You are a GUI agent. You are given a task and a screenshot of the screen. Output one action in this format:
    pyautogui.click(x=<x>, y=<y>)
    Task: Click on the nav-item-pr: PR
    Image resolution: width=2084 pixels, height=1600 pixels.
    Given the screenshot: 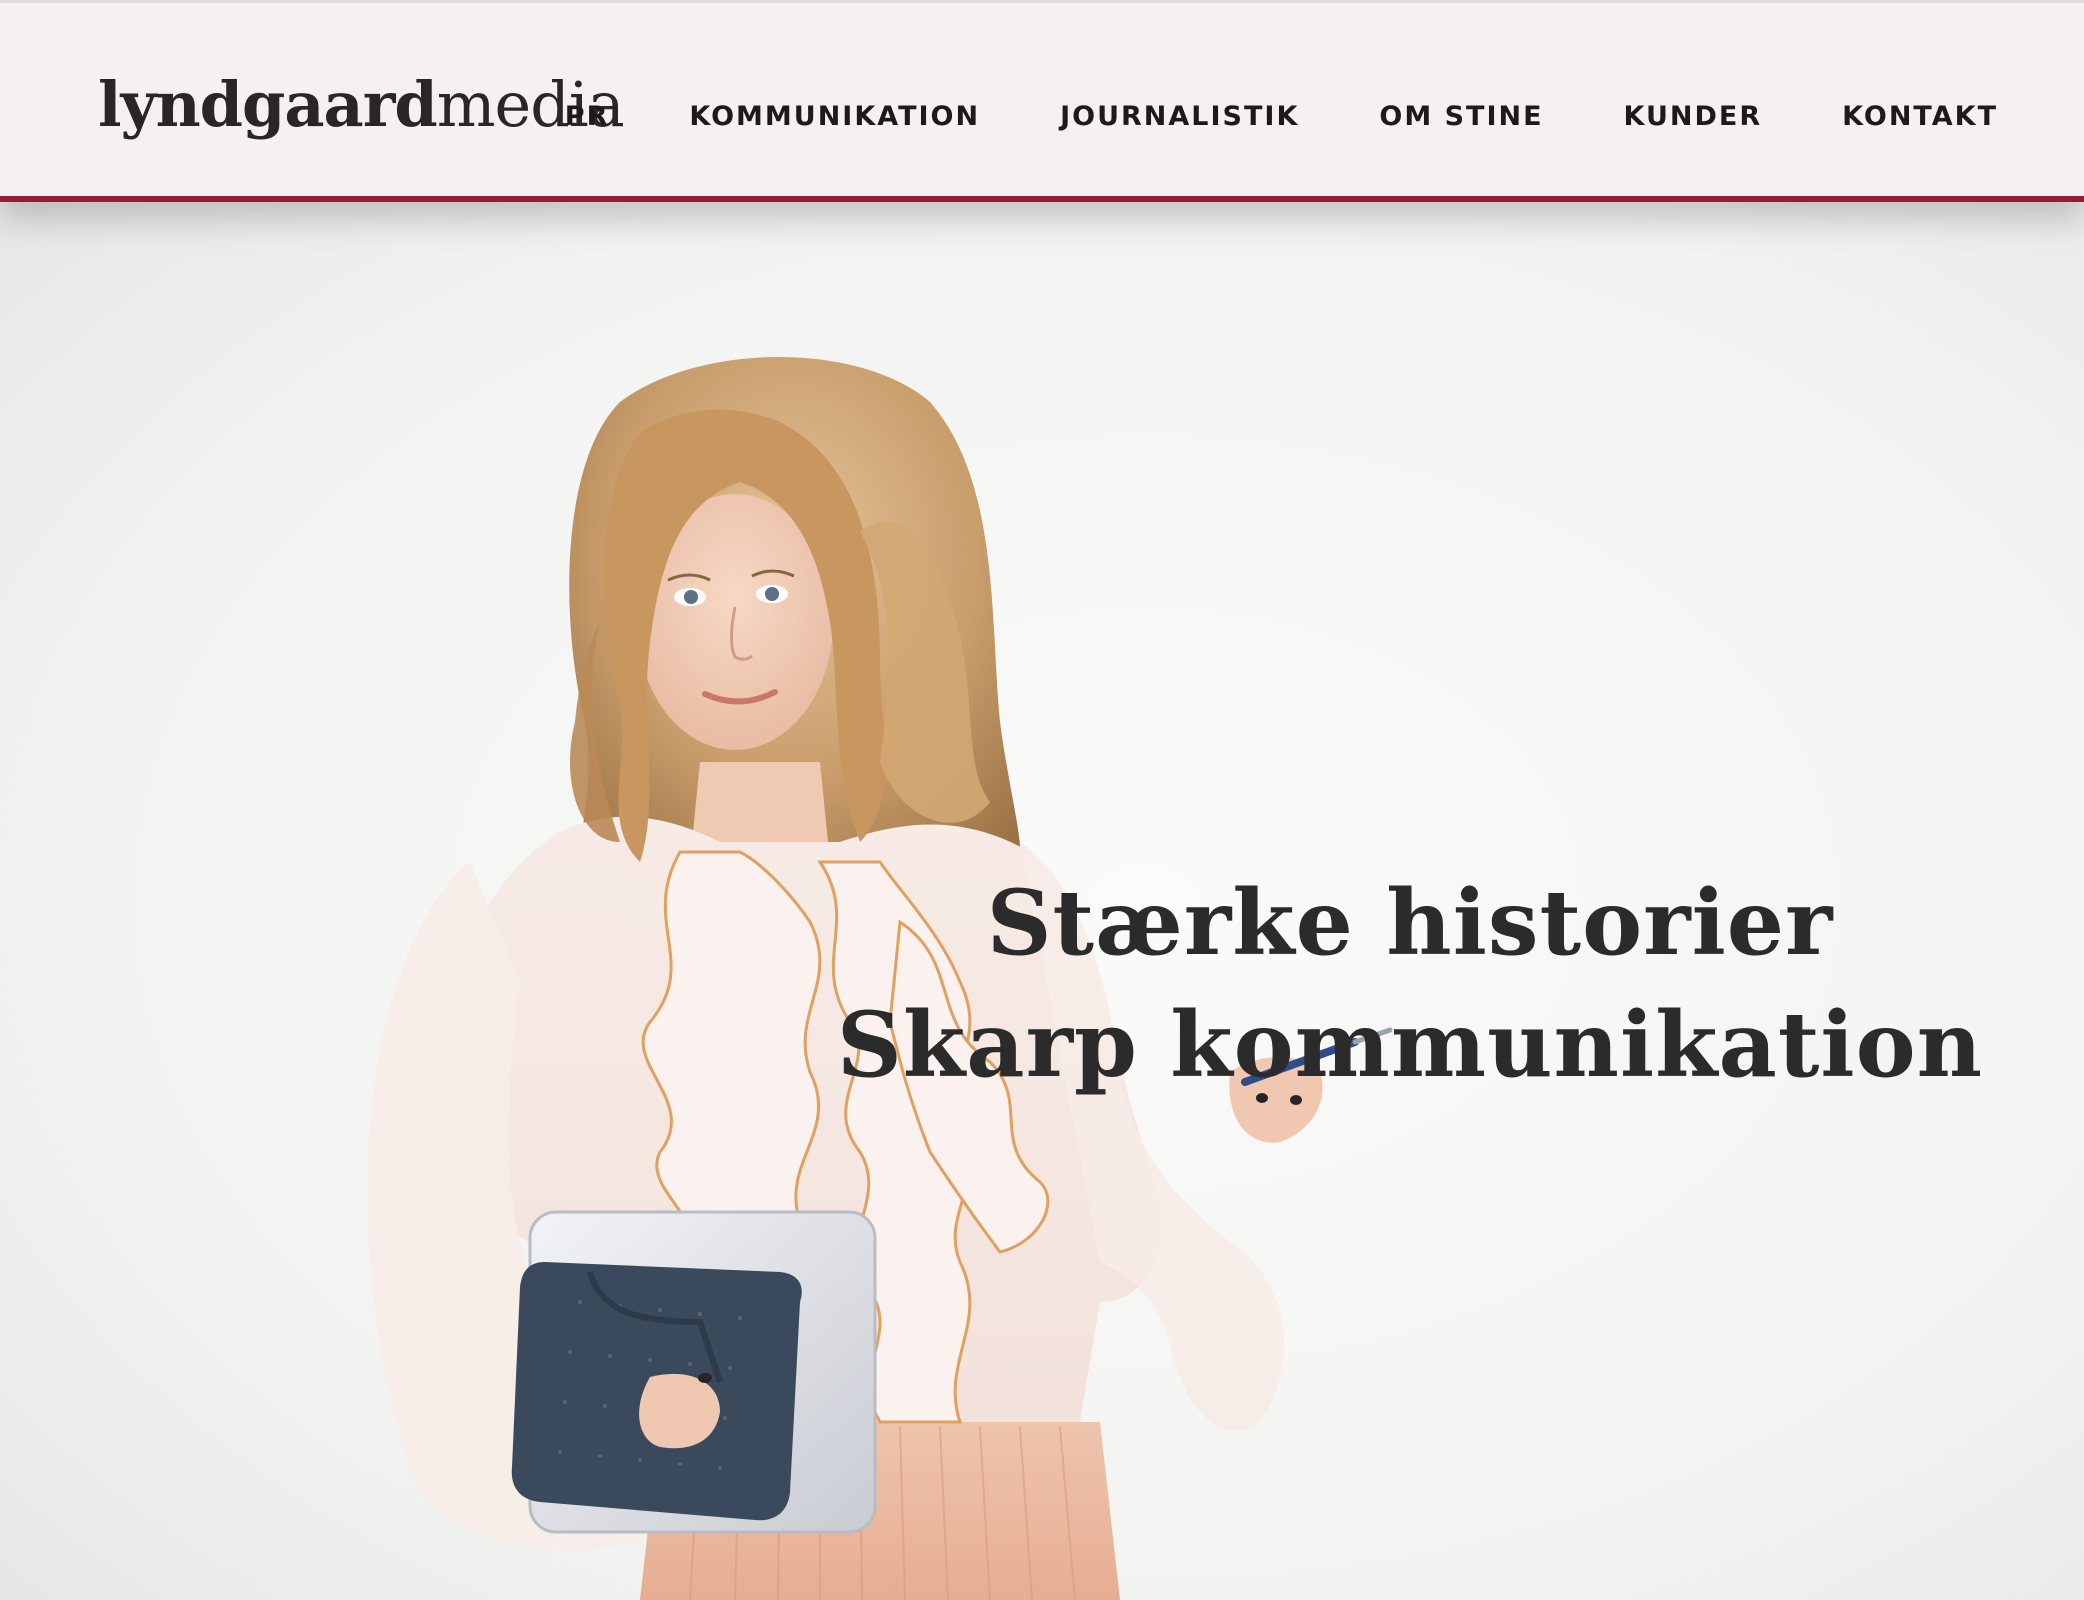 What is the action you would take?
    pyautogui.click(x=587, y=117)
    